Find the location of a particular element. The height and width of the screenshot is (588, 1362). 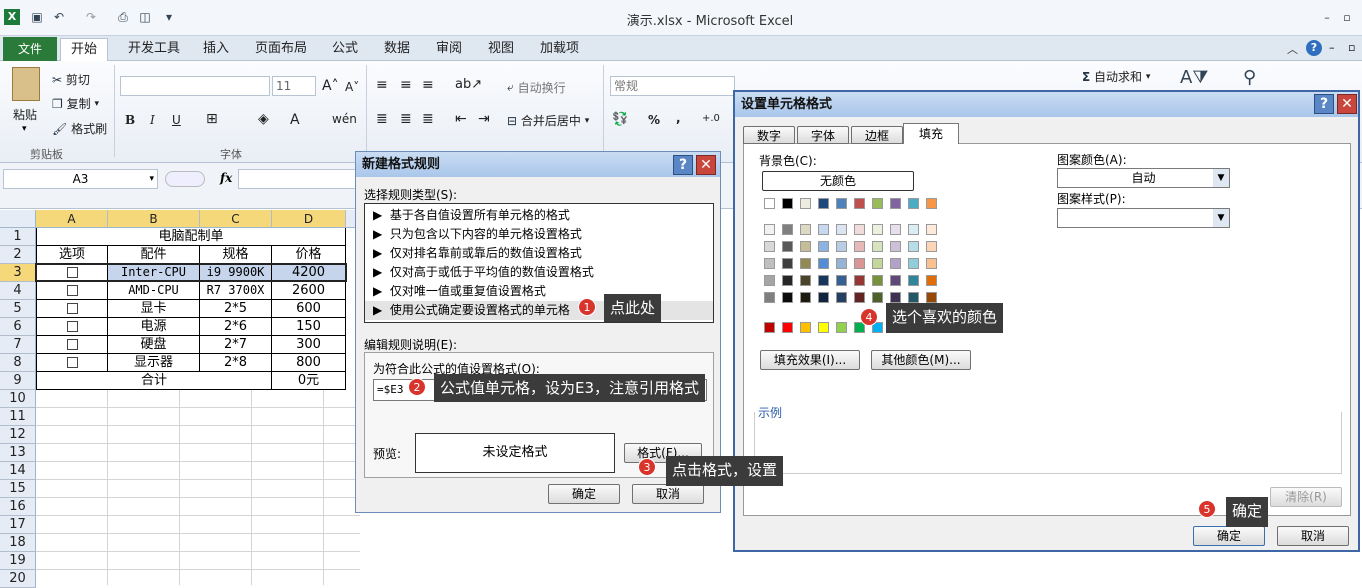

data-cell: 2*5 is located at coordinates (236, 309).